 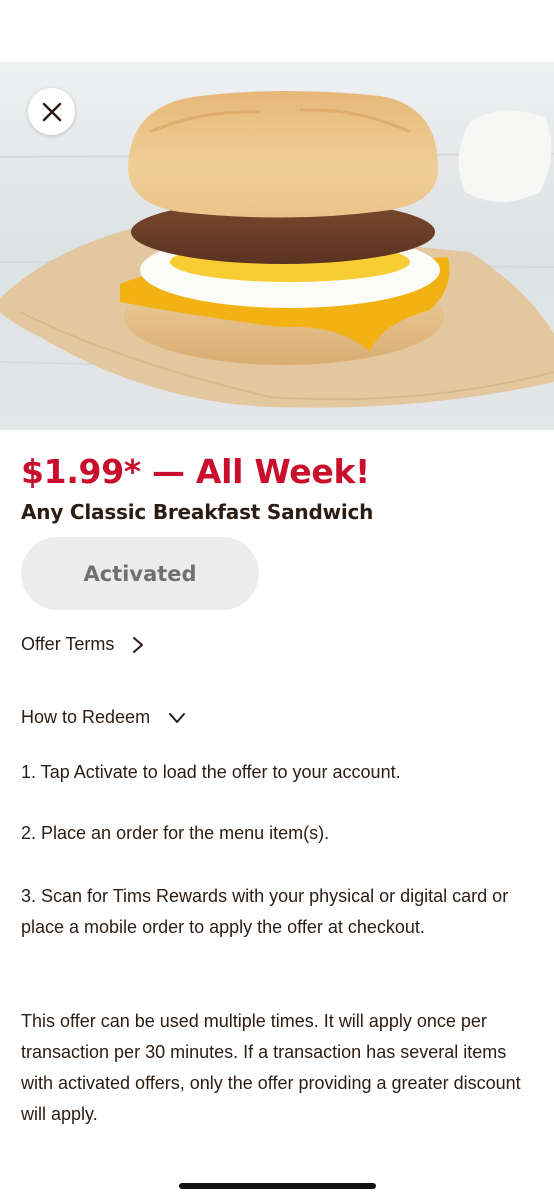 What do you see at coordinates (138, 645) in the screenshot?
I see `chevron-right-icon` at bounding box center [138, 645].